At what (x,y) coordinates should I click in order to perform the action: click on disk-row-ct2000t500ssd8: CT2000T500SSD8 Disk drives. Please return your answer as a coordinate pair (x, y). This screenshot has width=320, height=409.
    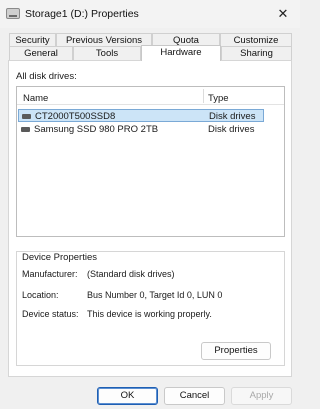
    Looking at the image, I should click on (141, 115).